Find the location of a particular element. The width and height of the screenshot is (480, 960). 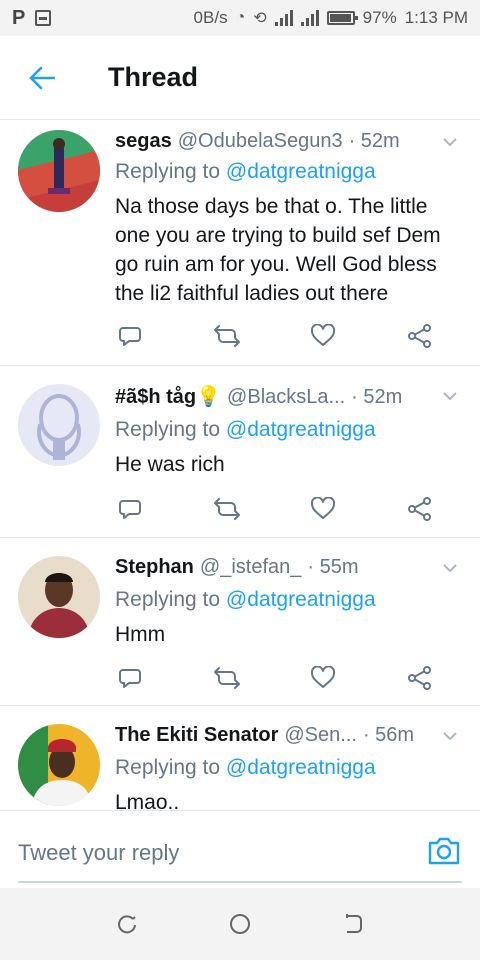

screenshot-icon is located at coordinates (43, 18).